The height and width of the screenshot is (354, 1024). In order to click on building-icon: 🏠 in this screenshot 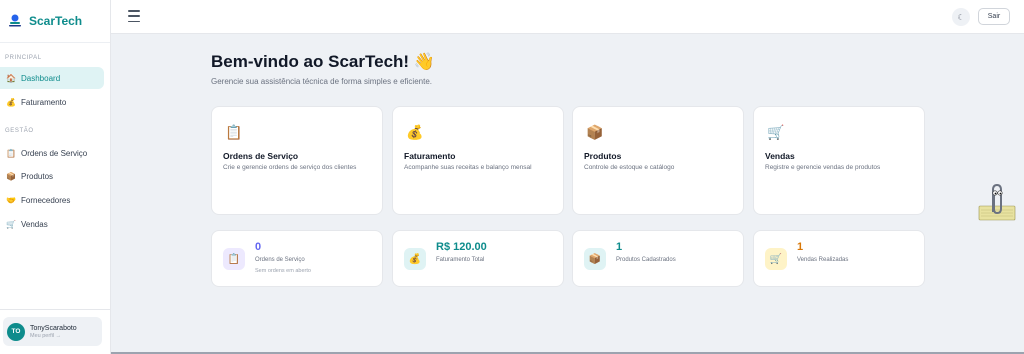, I will do `click(11, 78)`.